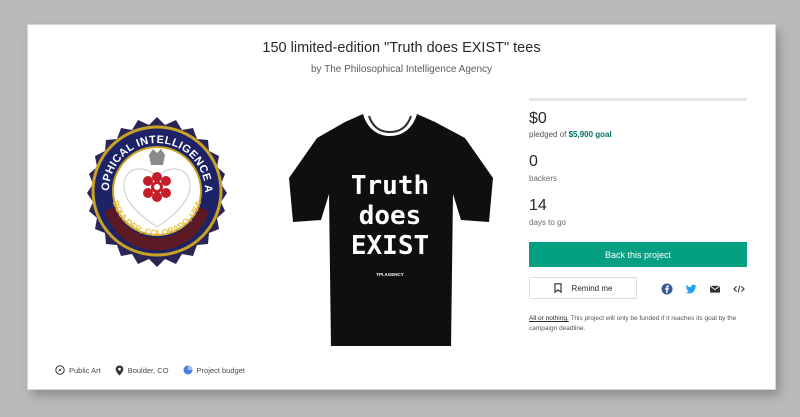 Image resolution: width=800 pixels, height=417 pixels. What do you see at coordinates (703, 288) in the screenshot?
I see `share-icons` at bounding box center [703, 288].